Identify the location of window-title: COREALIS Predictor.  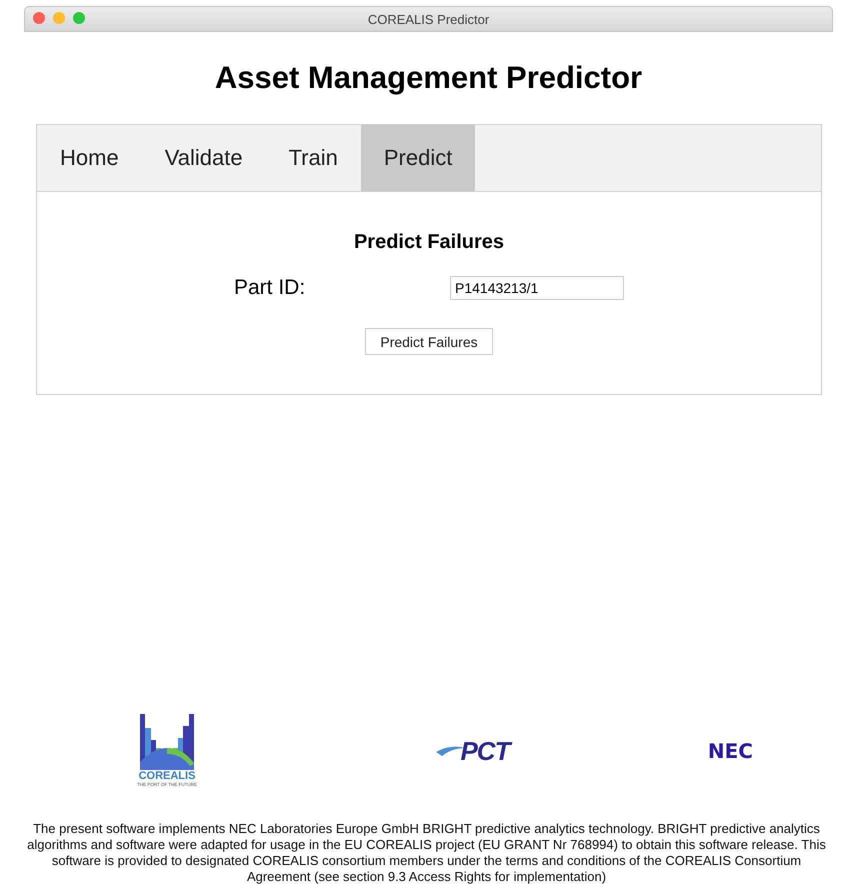
(429, 19).